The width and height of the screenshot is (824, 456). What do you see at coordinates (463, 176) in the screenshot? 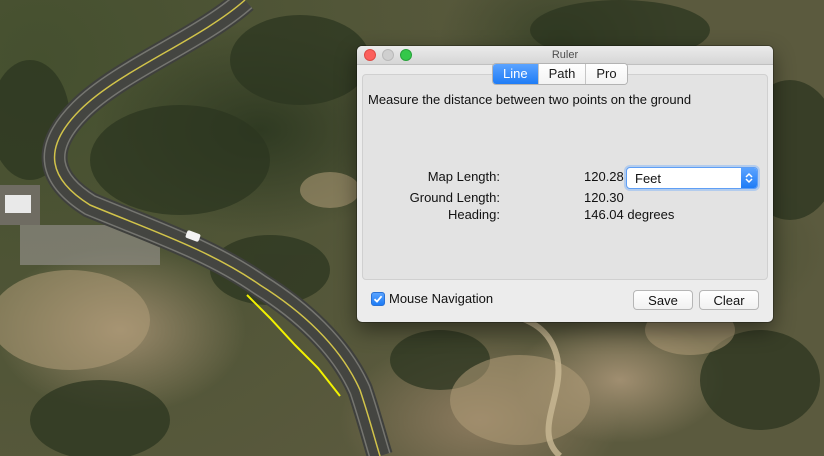
I see `map-length-label: Map Length:` at bounding box center [463, 176].